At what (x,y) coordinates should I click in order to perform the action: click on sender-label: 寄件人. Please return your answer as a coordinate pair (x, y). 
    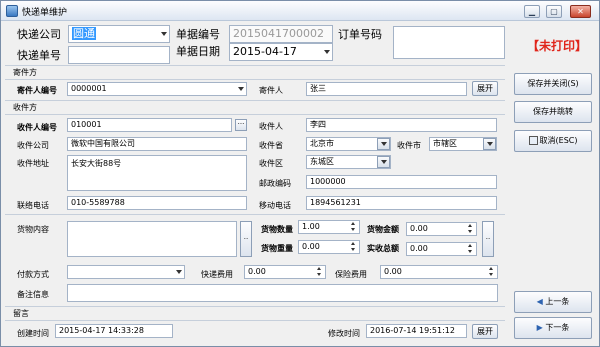
    Looking at the image, I should click on (271, 90).